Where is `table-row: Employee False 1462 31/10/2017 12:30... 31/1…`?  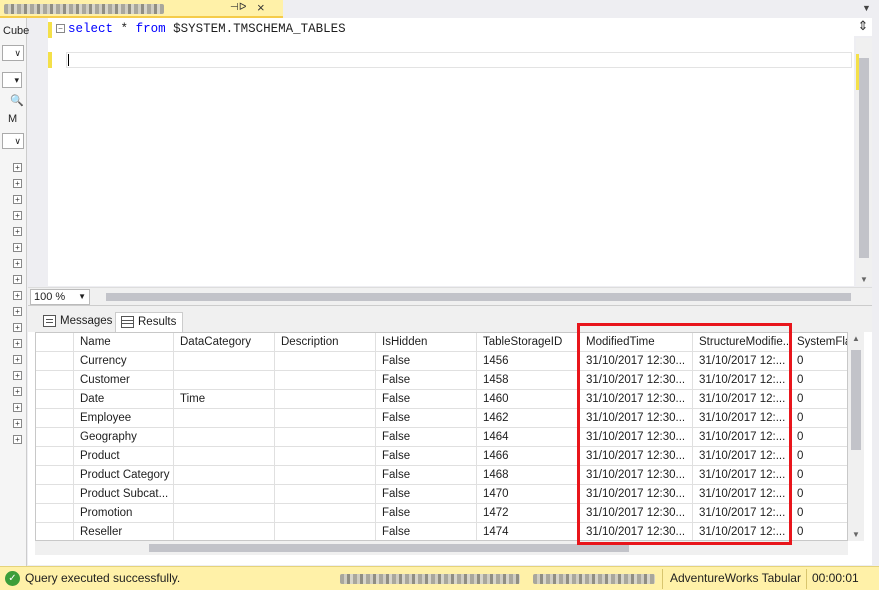
table-row: Employee False 1462 31/10/2017 12:30... 31/1… is located at coordinates (441, 418).